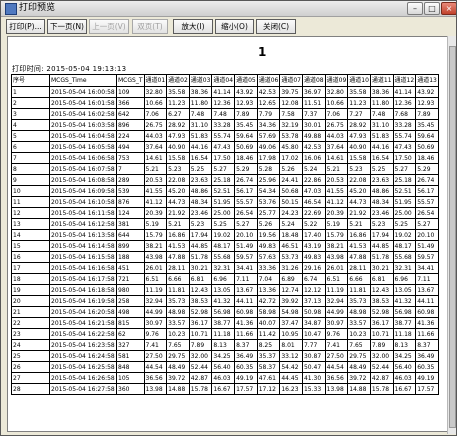  What do you see at coordinates (178, 114) in the screenshot?
I see `table-cell: 6.27` at bounding box center [178, 114].